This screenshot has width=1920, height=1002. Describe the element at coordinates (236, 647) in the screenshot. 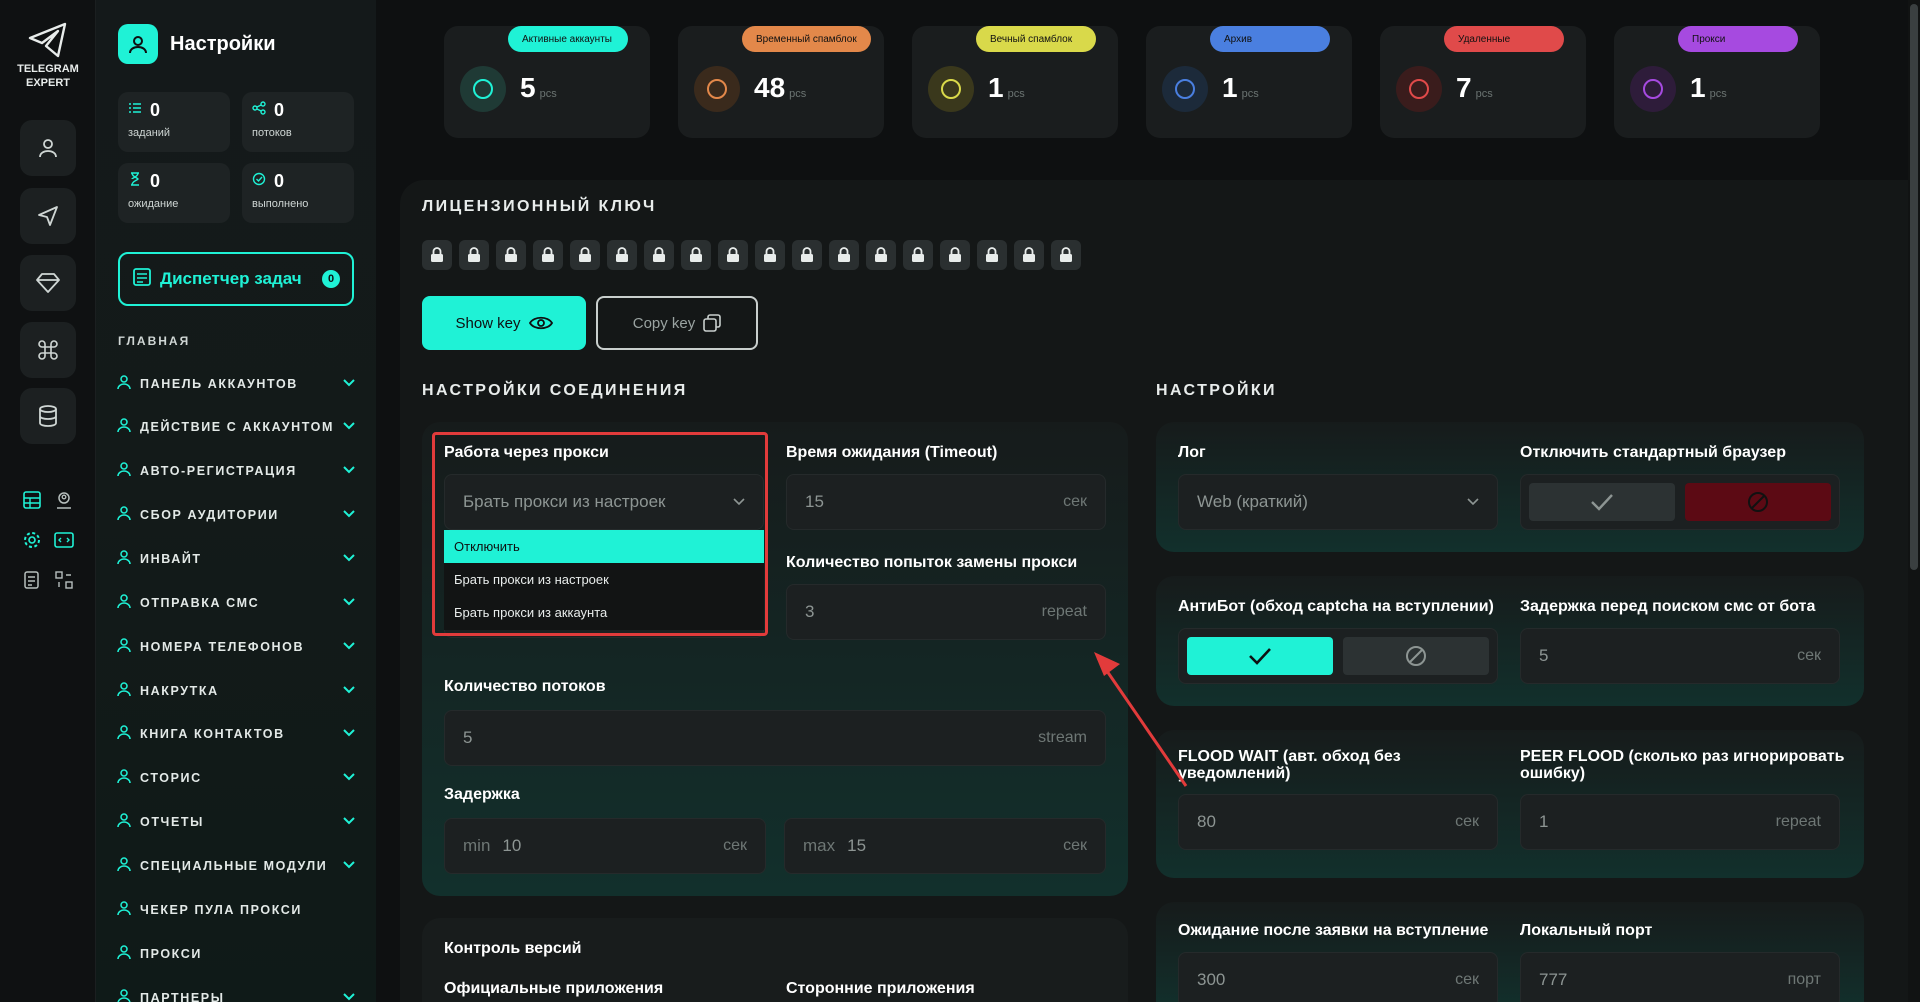

I see `nav-item: НОМЕРА ТЕЛЕФОНОВ` at that location.